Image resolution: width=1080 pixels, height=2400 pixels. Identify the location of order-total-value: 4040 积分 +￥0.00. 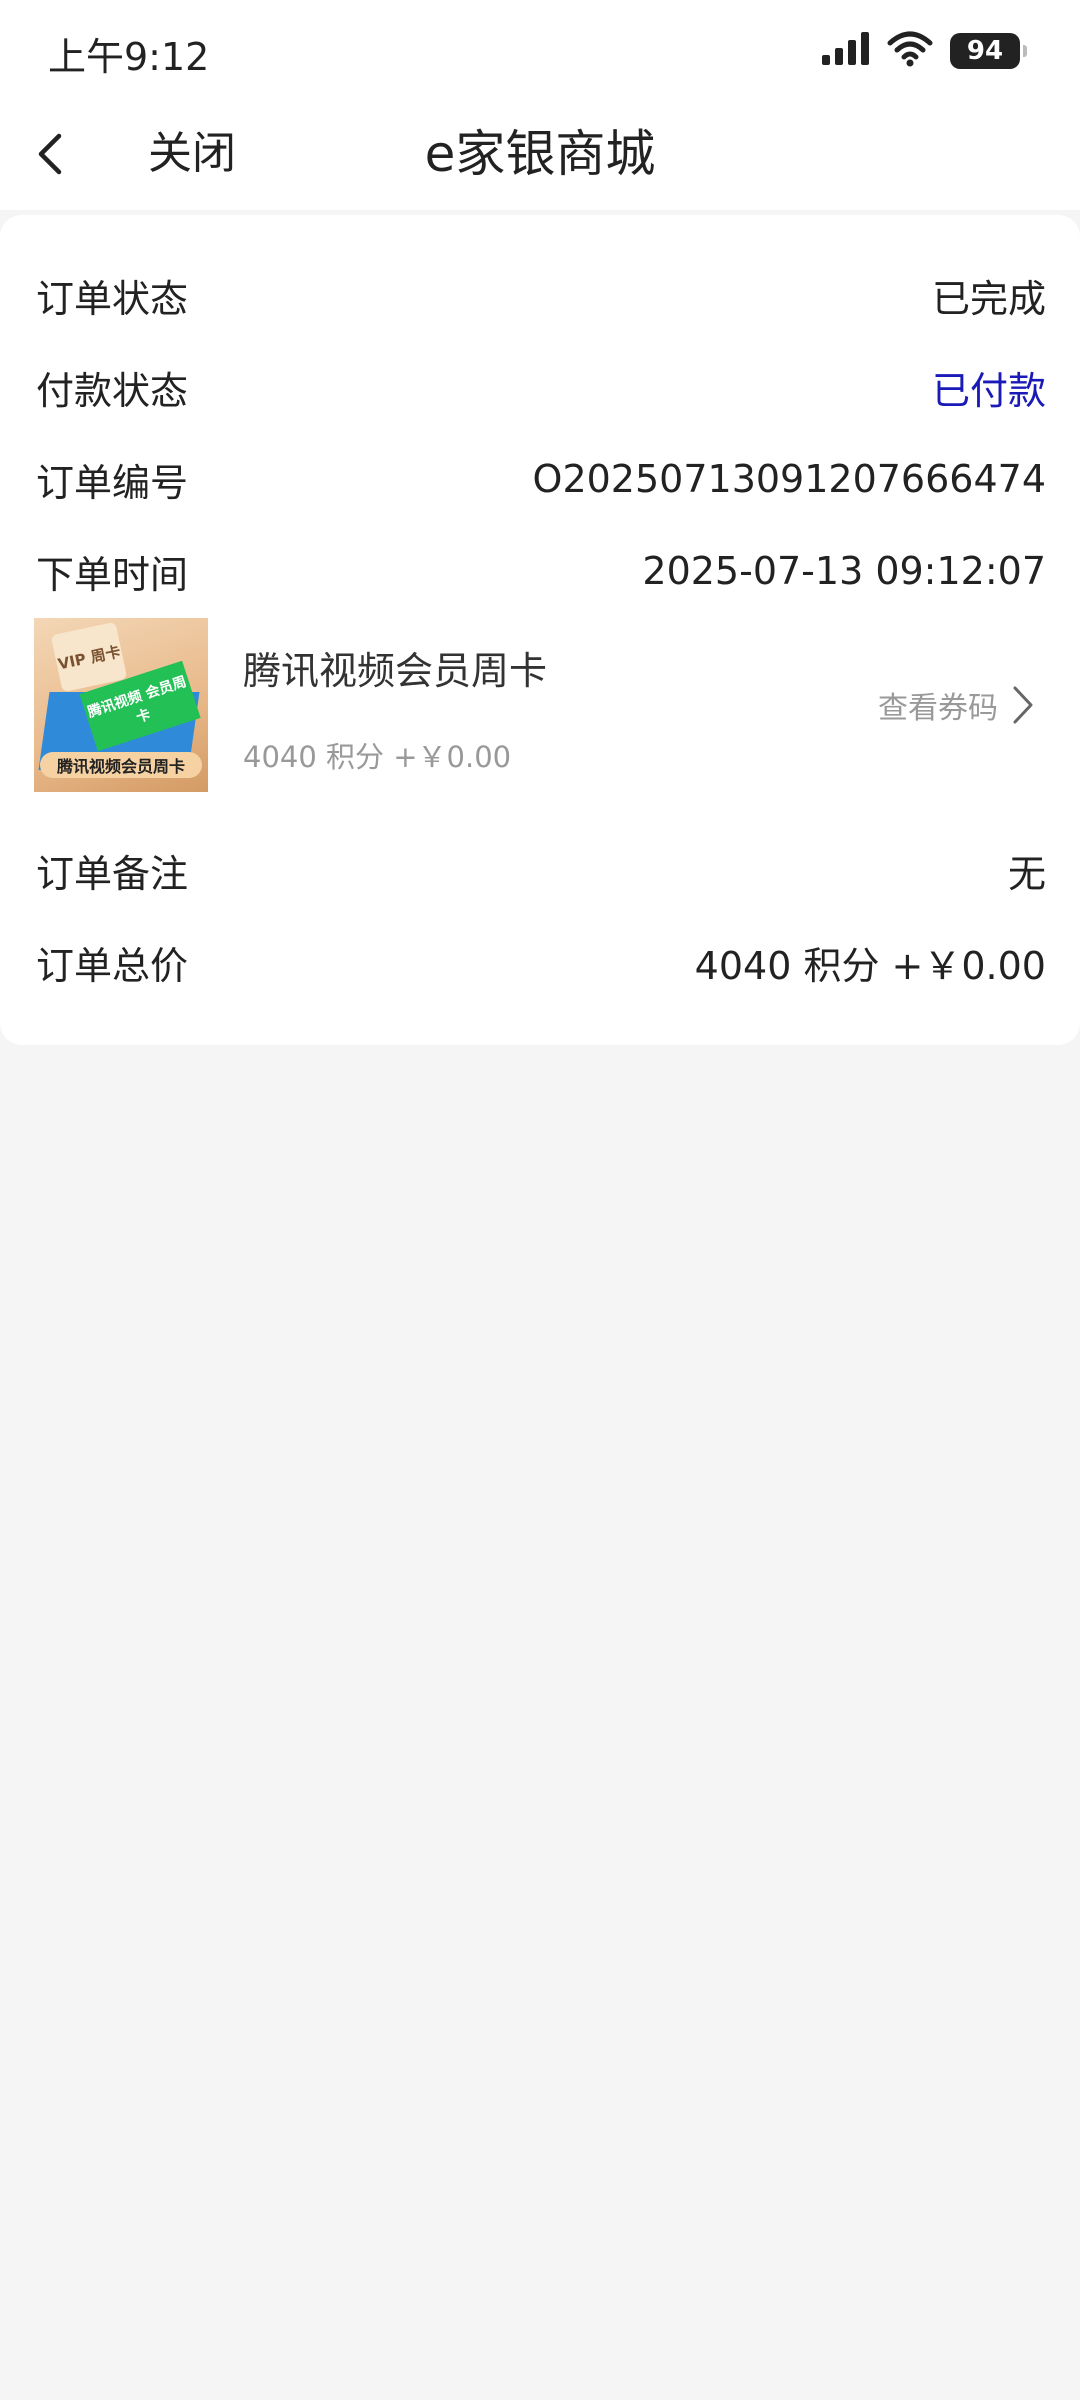
(870, 965).